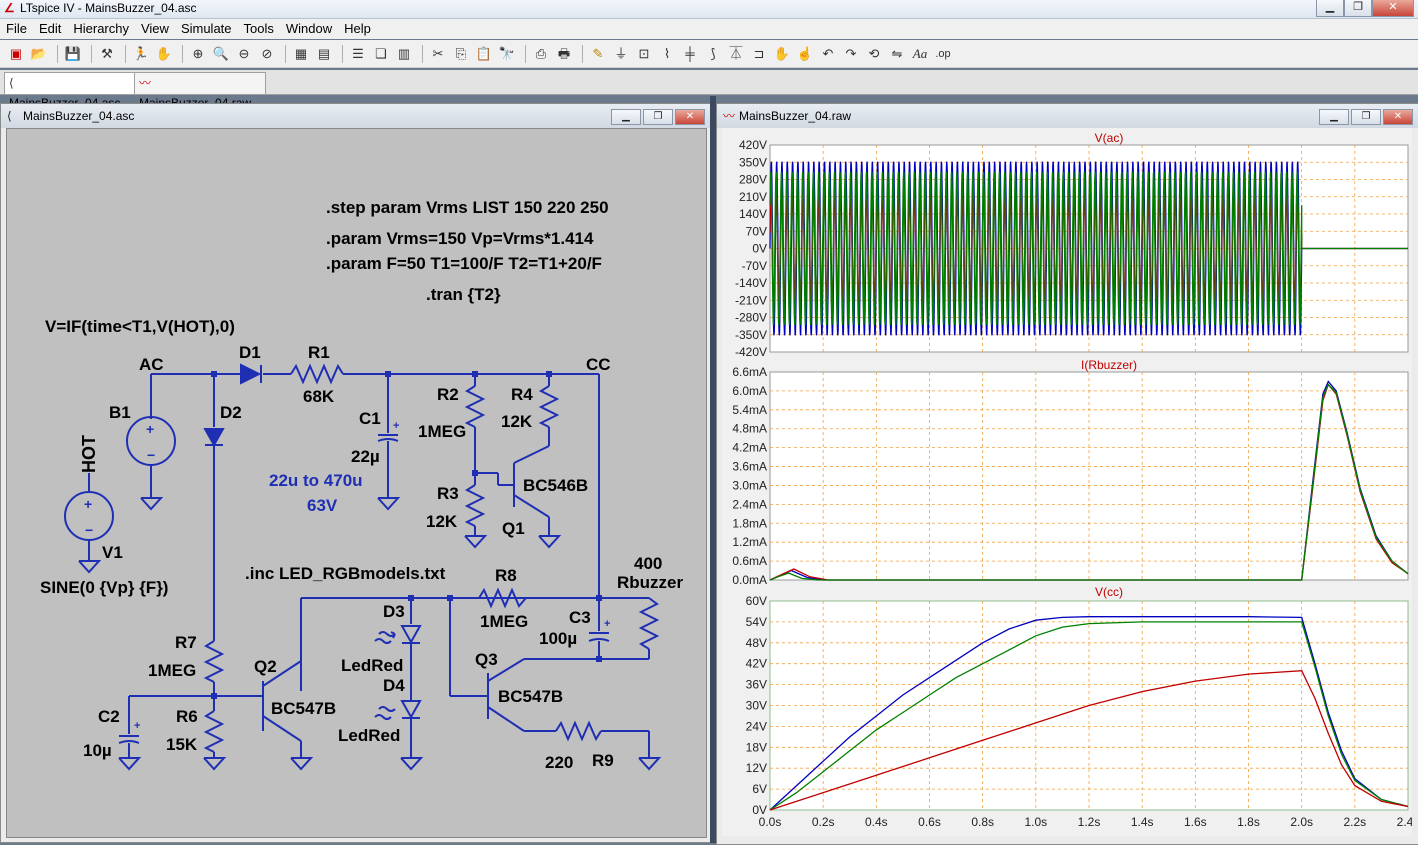 This screenshot has height=845, width=1418. What do you see at coordinates (897, 54) in the screenshot?
I see `mirror-icon: ⇋` at bounding box center [897, 54].